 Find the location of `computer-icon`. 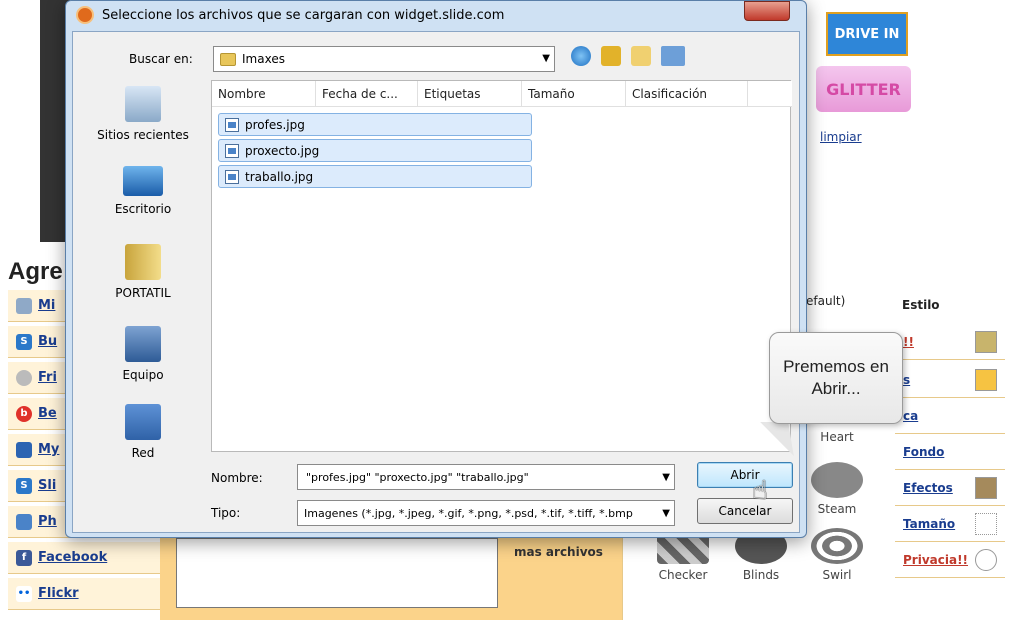

computer-icon is located at coordinates (143, 344).